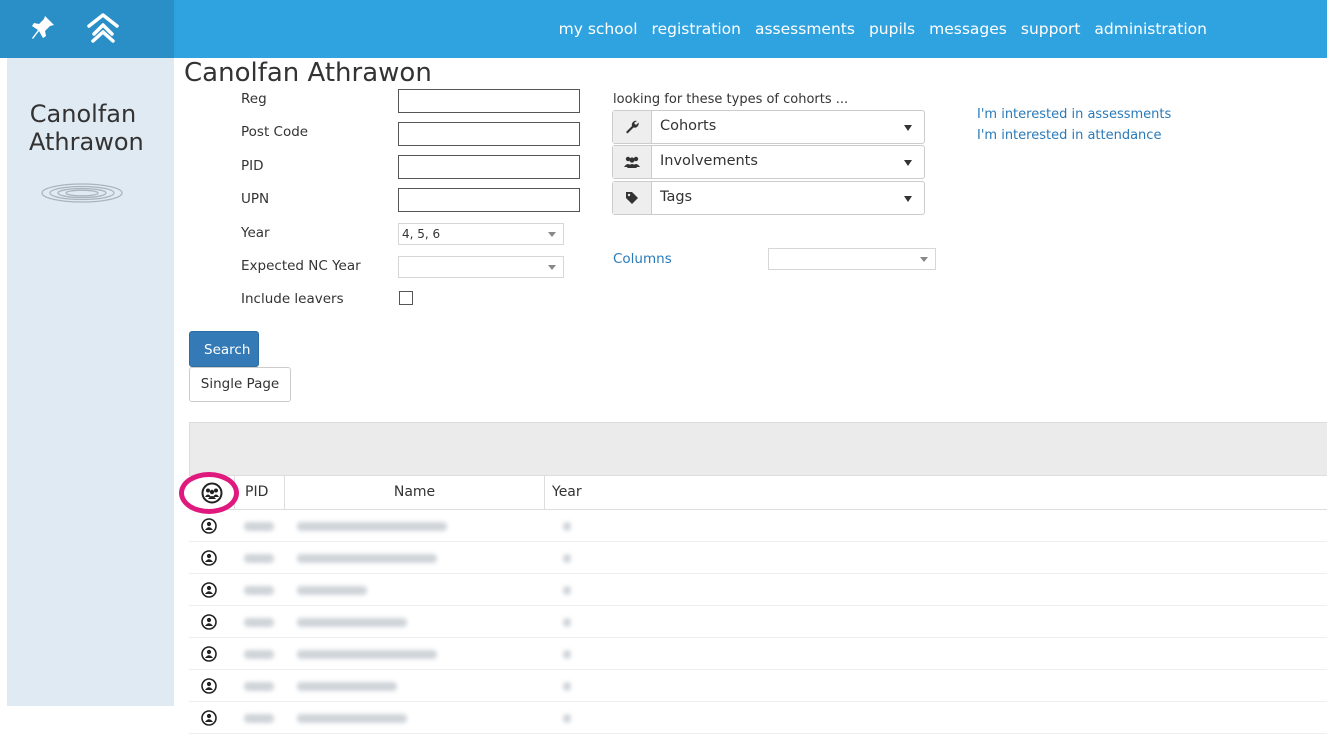 Image resolution: width=1327 pixels, height=734 pixels. What do you see at coordinates (82, 195) in the screenshot?
I see `brand-logo-icon` at bounding box center [82, 195].